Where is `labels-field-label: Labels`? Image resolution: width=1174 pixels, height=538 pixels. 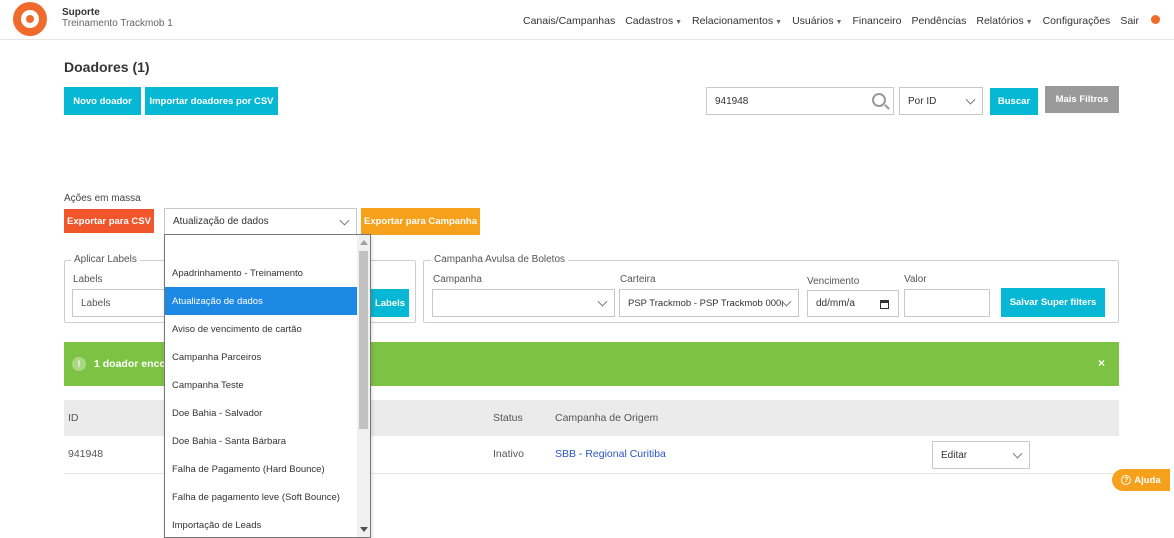
labels-field-label: Labels is located at coordinates (88, 279).